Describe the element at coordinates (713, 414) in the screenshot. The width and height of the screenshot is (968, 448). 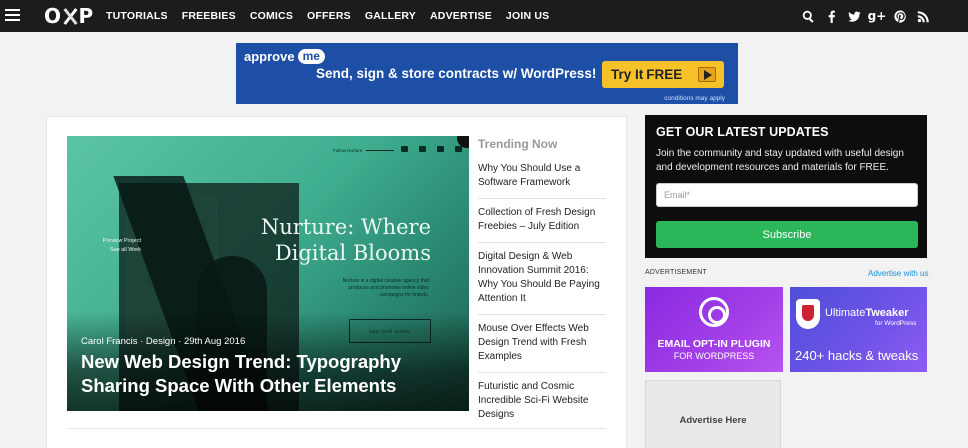
I see `advertise-here-slot: Advertise Here` at that location.